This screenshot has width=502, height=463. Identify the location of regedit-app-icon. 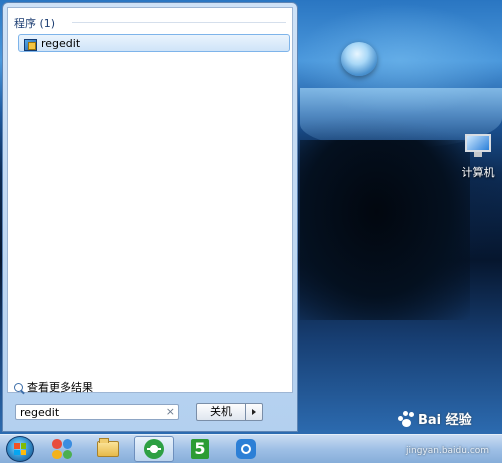
(30, 44).